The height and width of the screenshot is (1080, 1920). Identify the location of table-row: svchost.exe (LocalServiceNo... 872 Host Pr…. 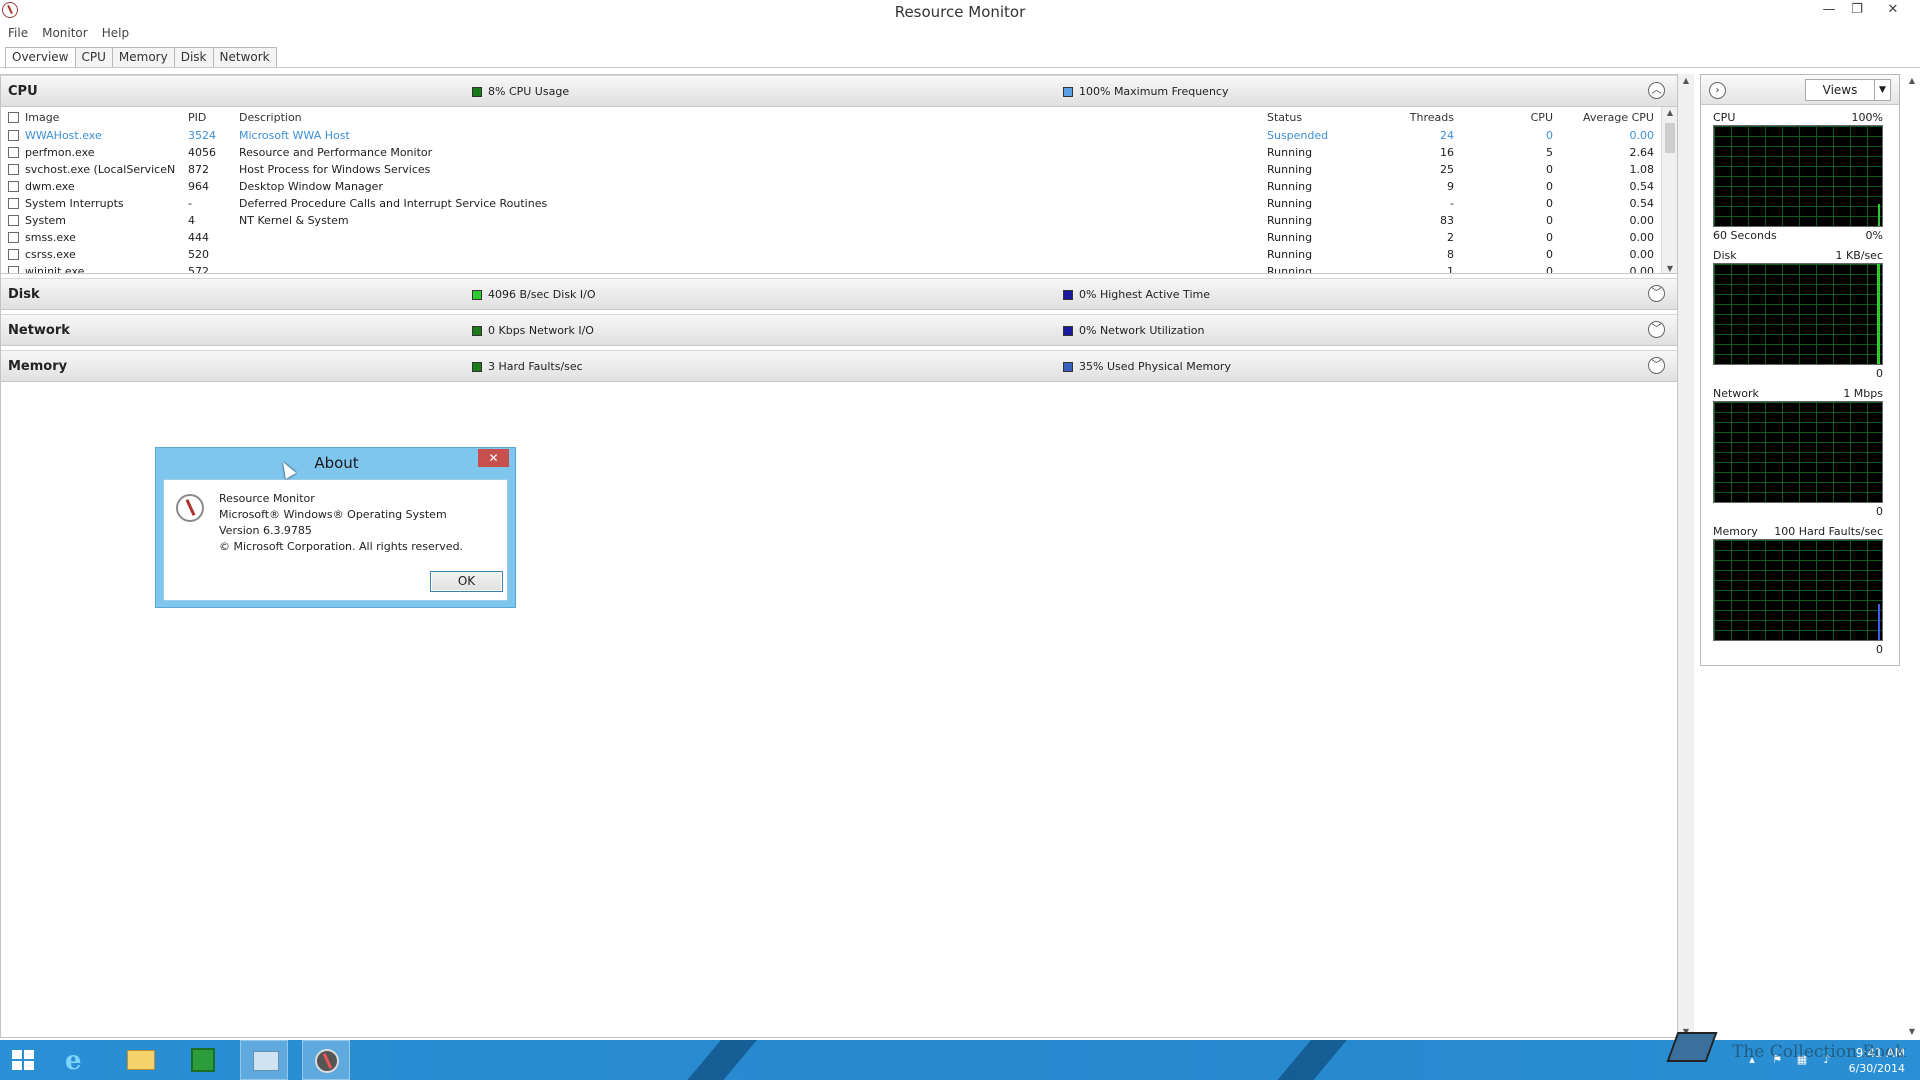
(831, 169).